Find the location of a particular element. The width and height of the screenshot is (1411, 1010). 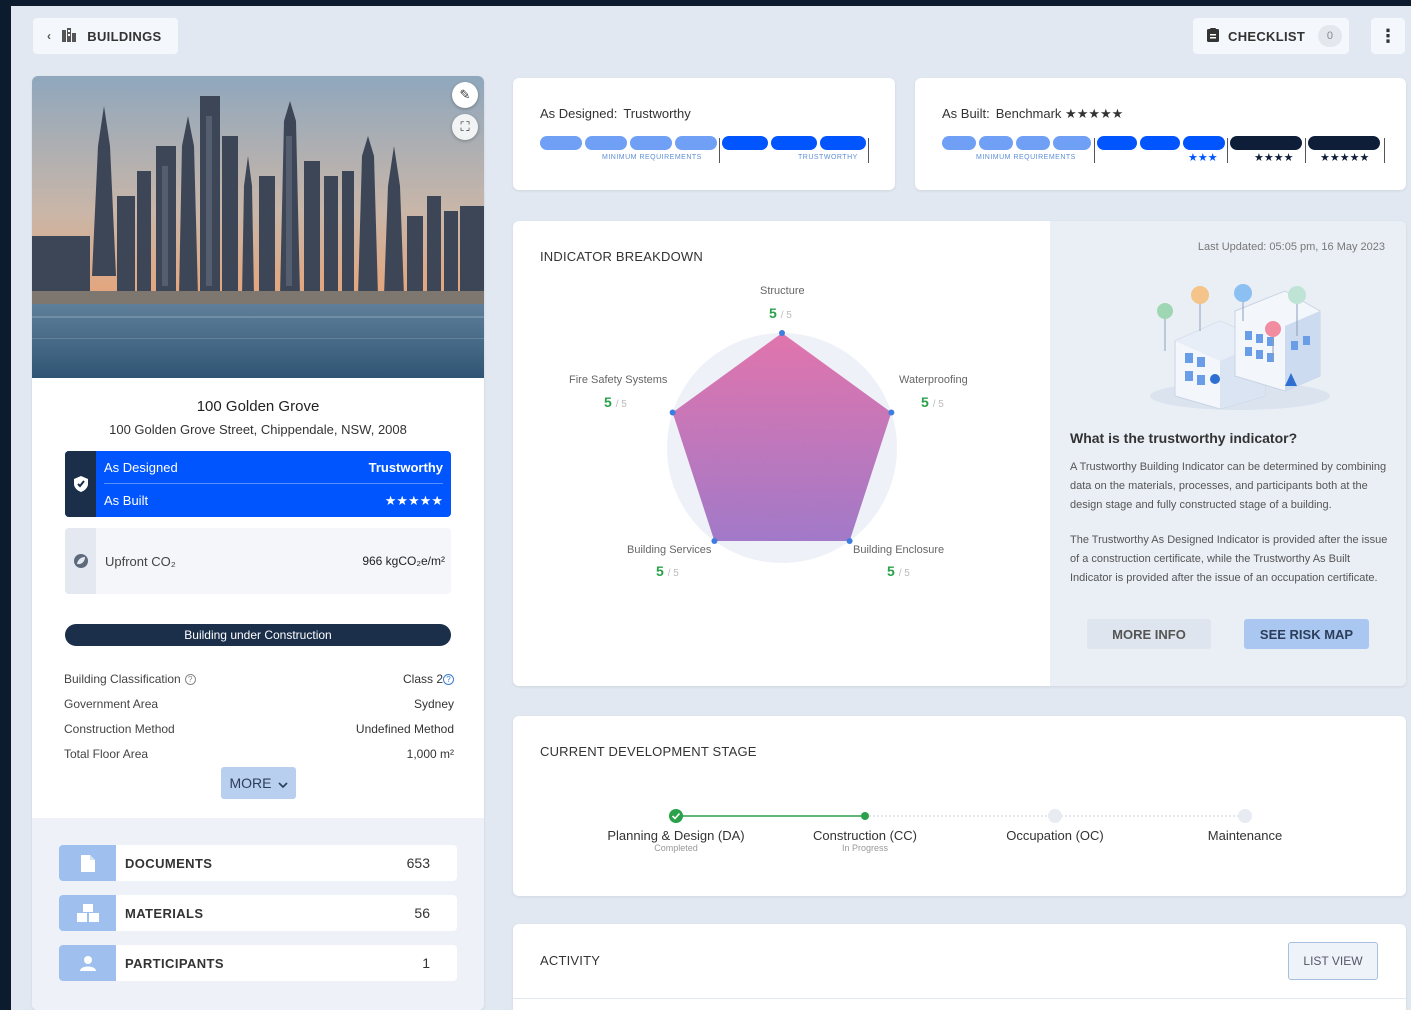

person-icon is located at coordinates (87, 963).